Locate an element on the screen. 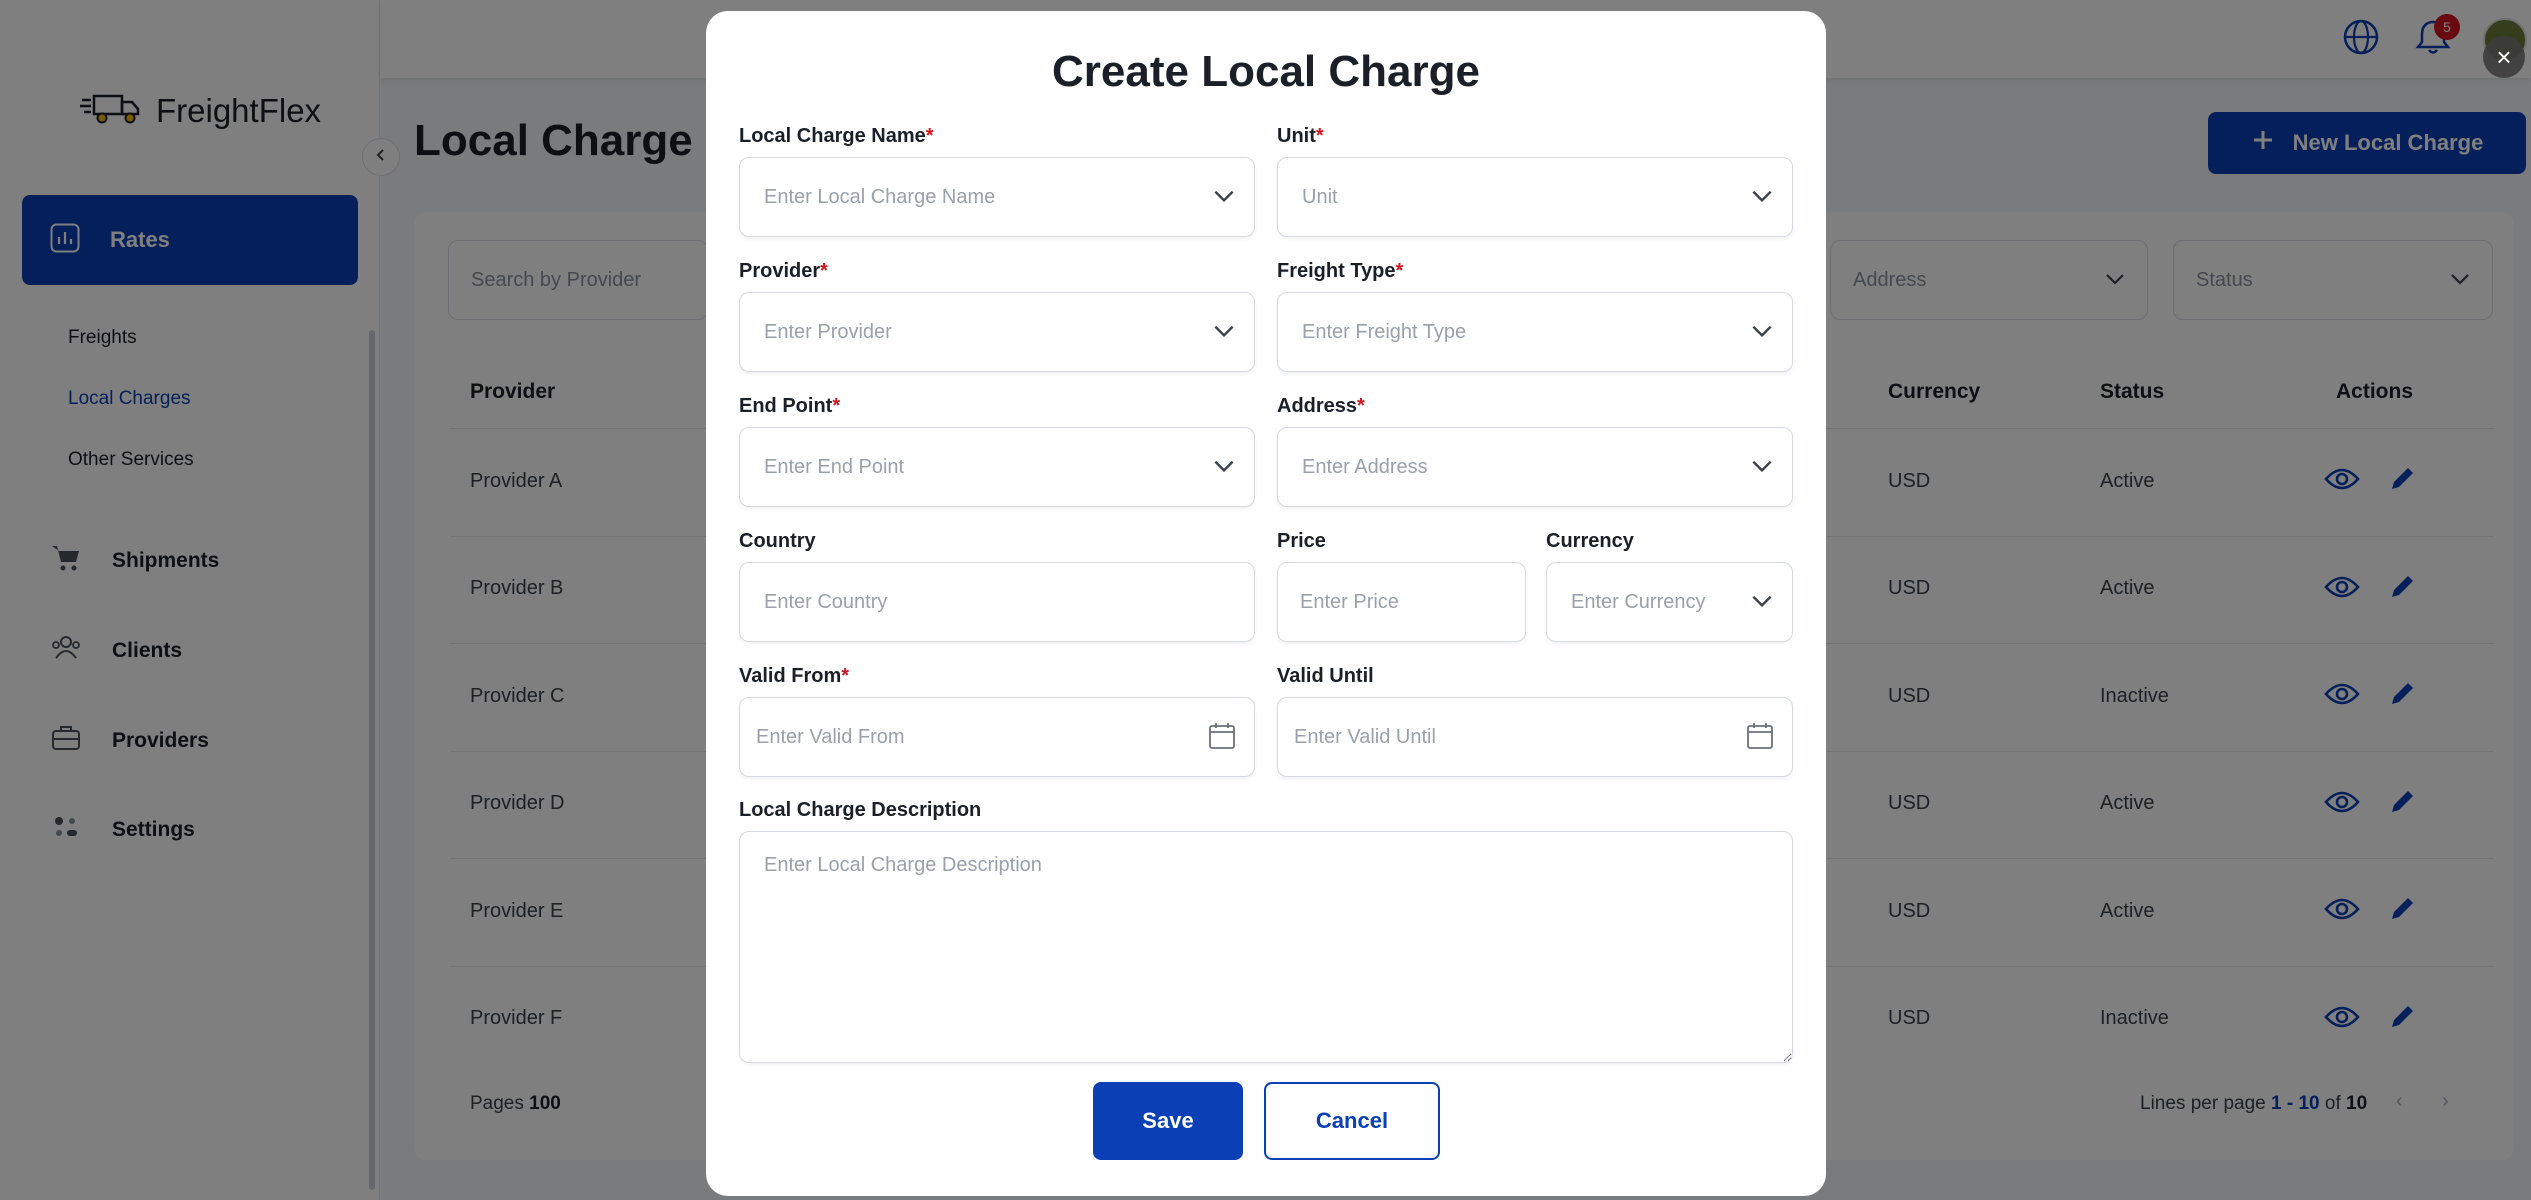 The image size is (2531, 1200). address-input is located at coordinates (1535, 467).